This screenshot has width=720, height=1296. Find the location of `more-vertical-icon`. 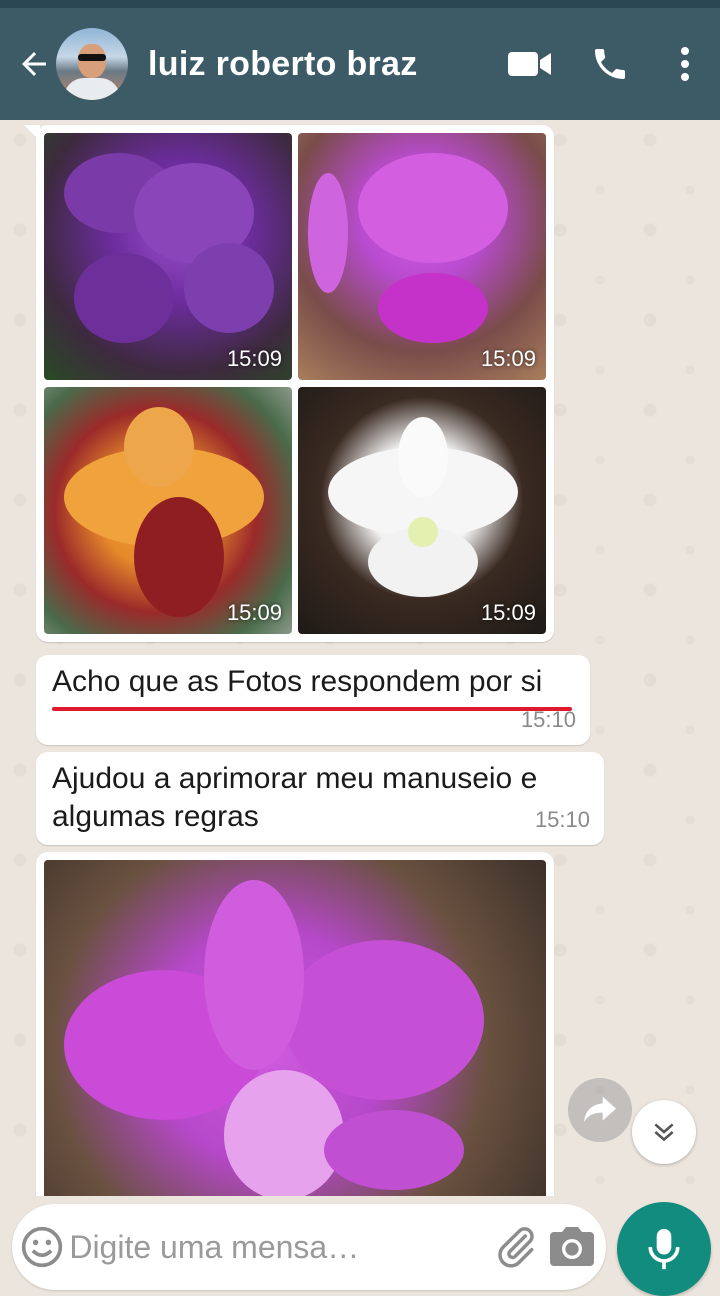

more-vertical-icon is located at coordinates (685, 64).